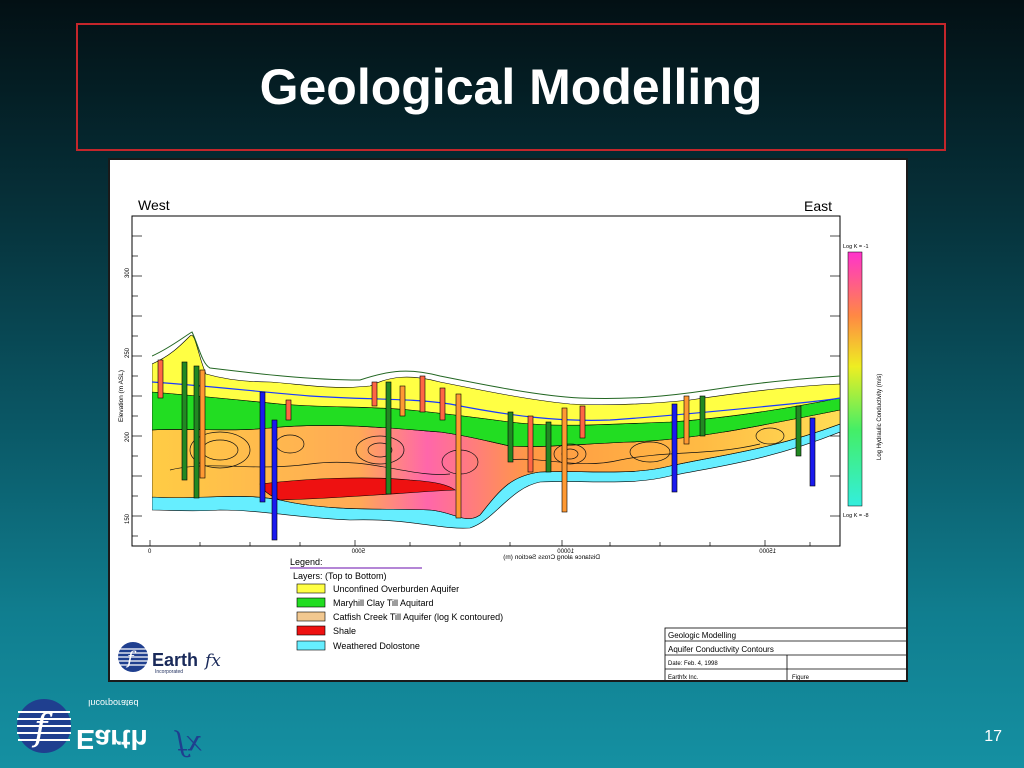 This screenshot has height=768, width=1024. What do you see at coordinates (128, 272) in the screenshot?
I see `y-tick-label: 300` at bounding box center [128, 272].